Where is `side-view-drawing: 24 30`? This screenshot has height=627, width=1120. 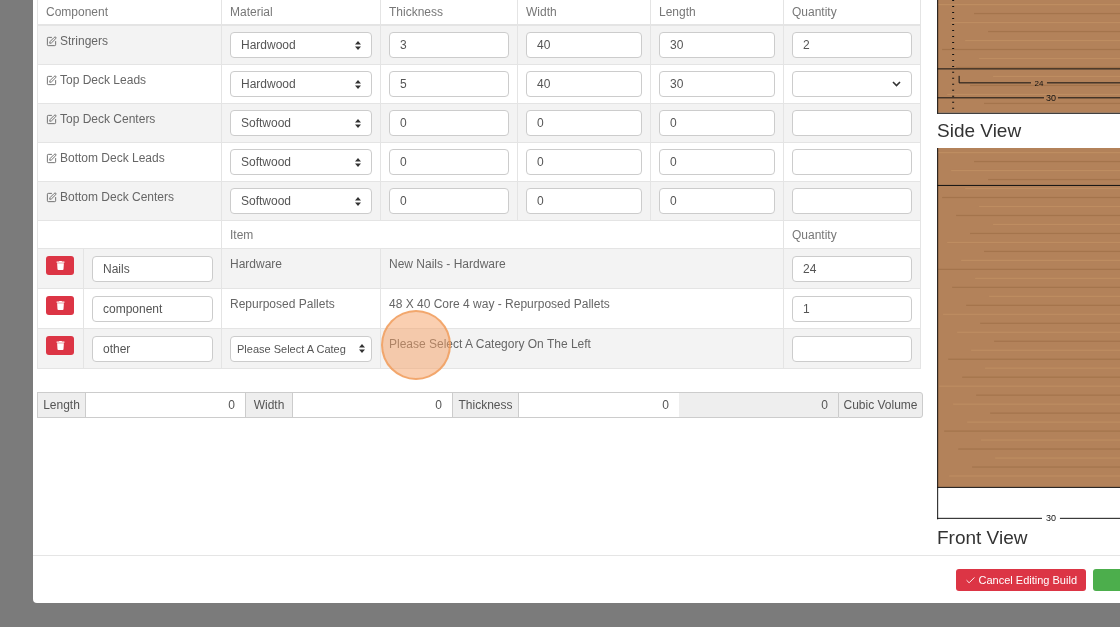
side-view-drawing: 24 30 is located at coordinates (1028, 57).